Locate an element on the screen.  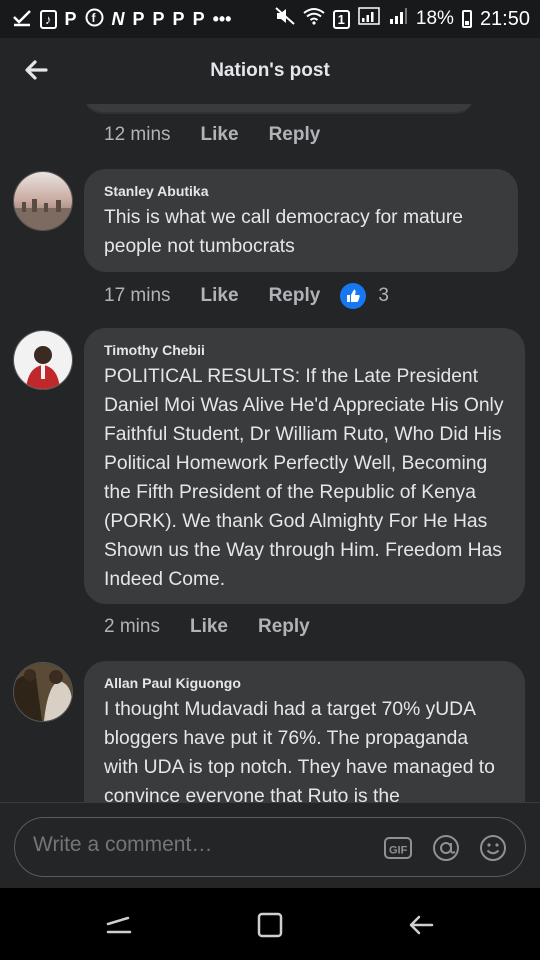
status-bar-right: 1 18% 21:50 is located at coordinates (402, 19).